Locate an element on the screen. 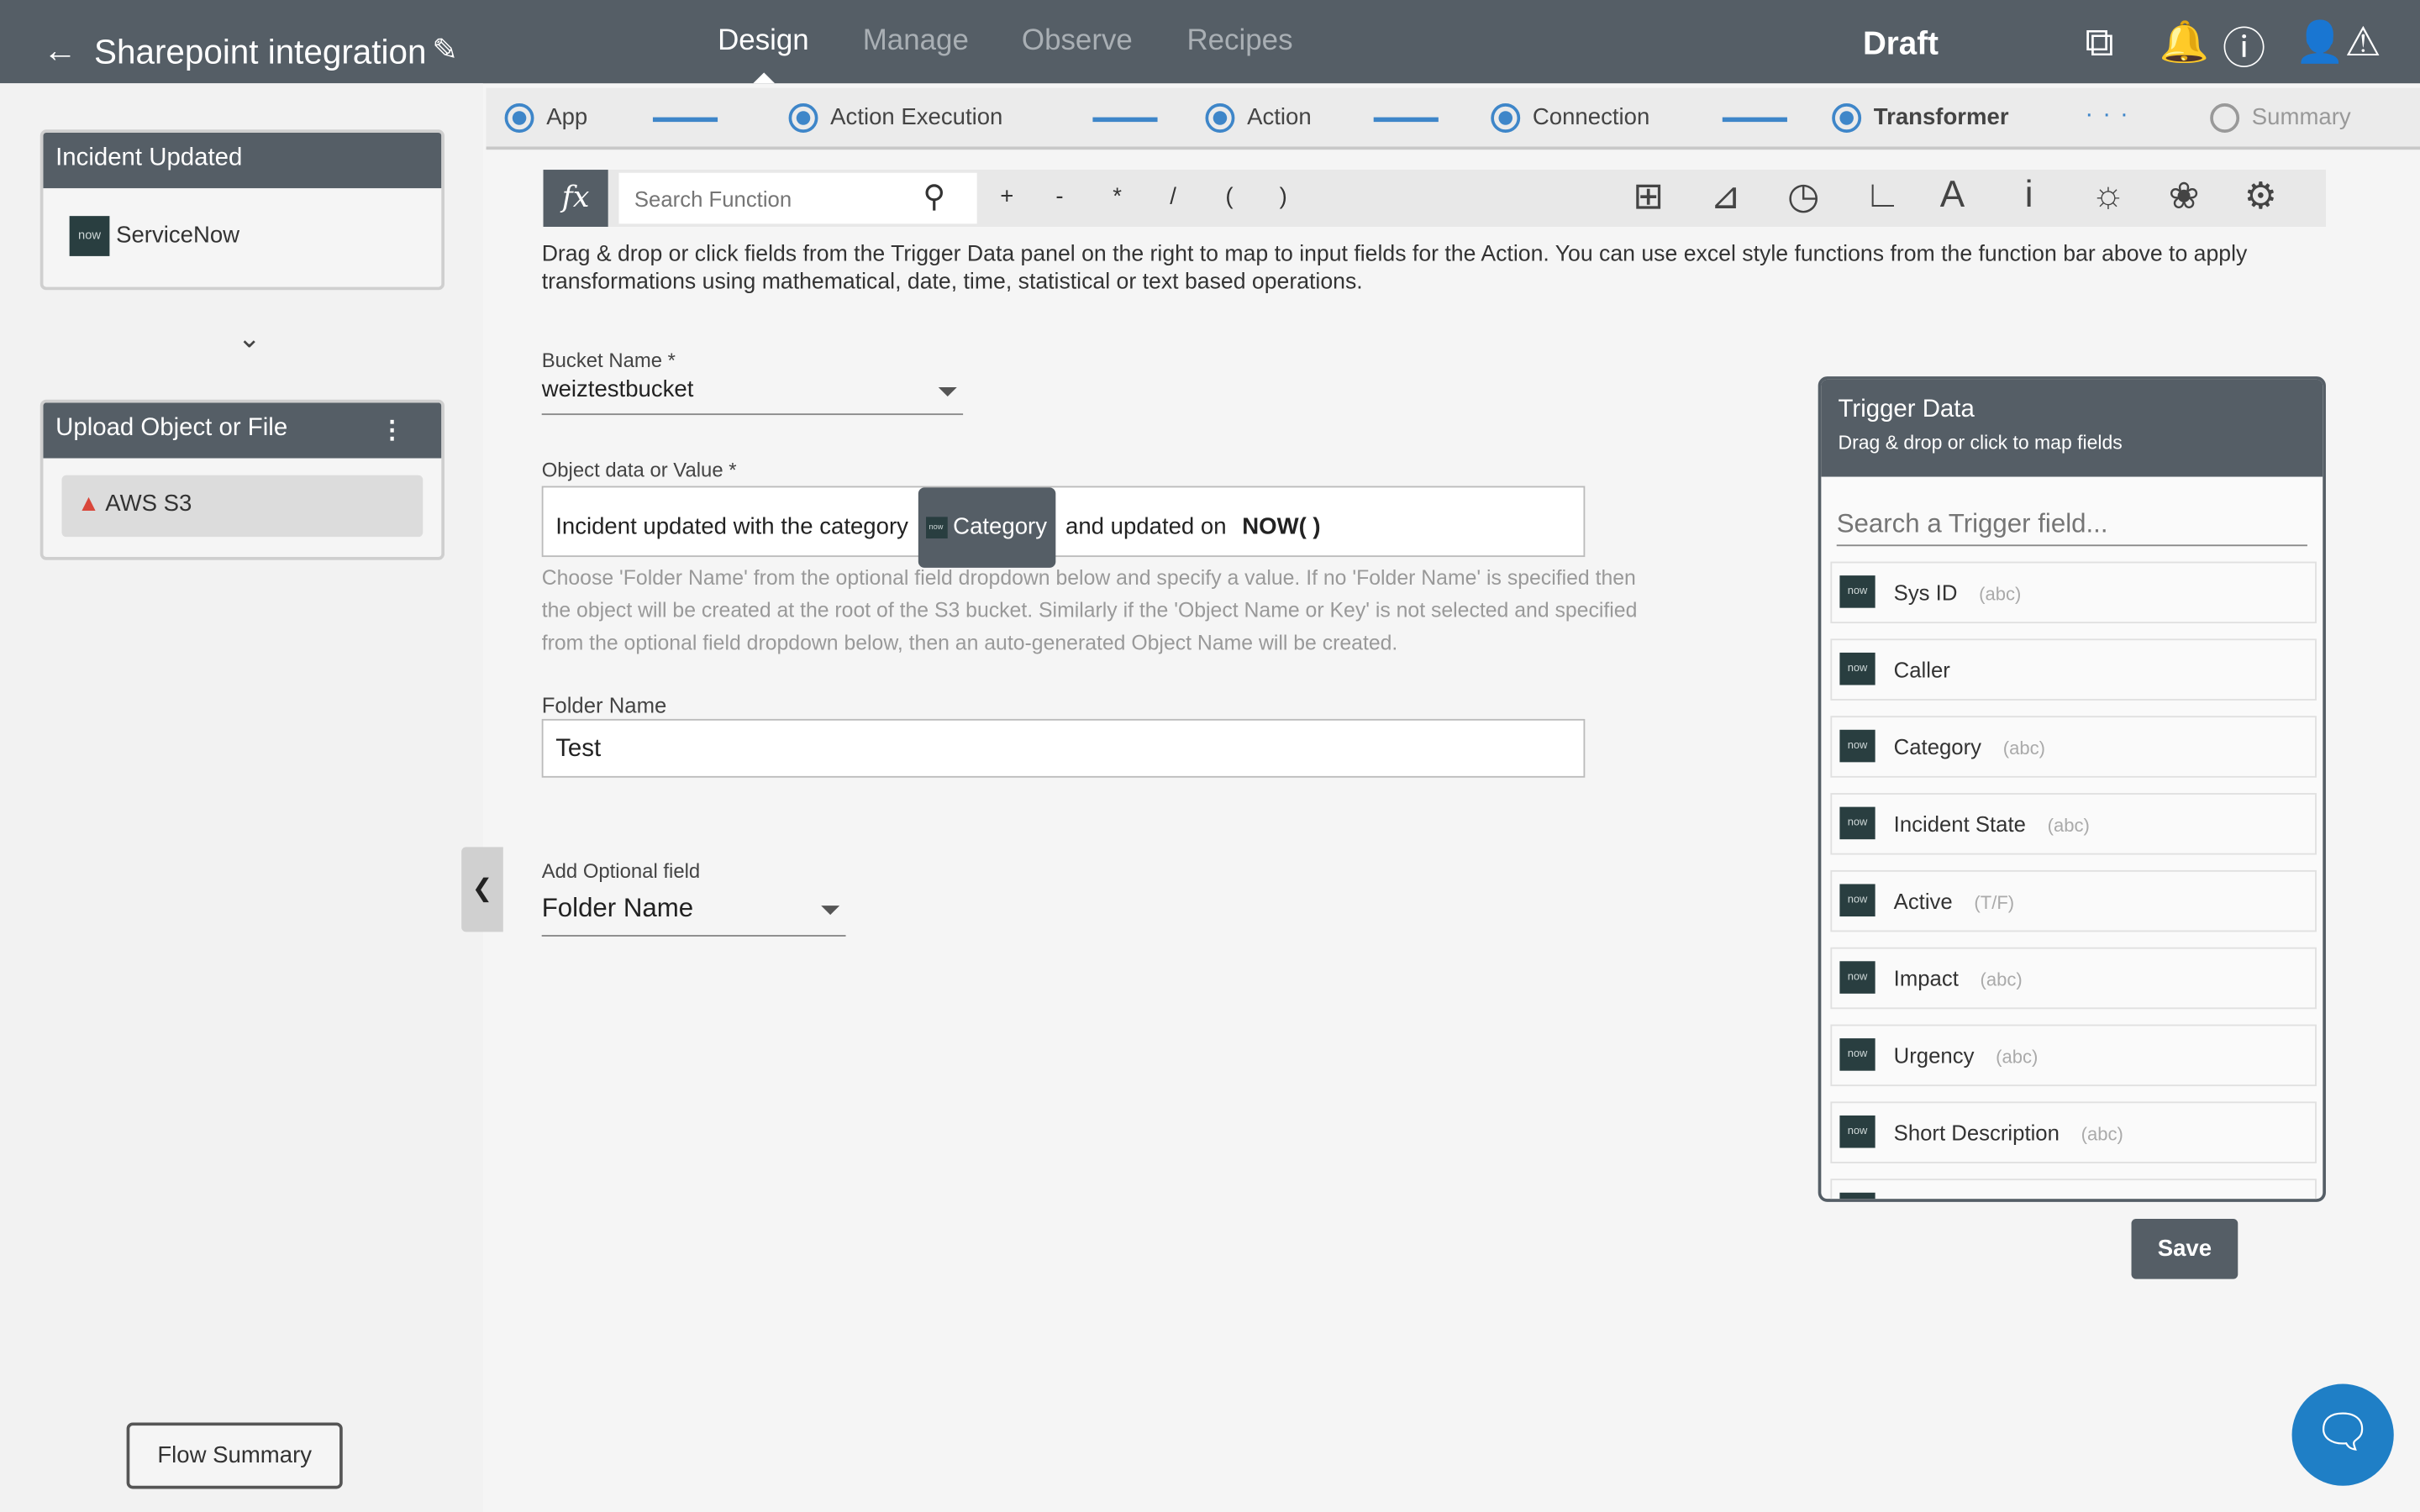 The image size is (2420, 1512). chat-support-button: 🗨 is located at coordinates (2342, 1434).